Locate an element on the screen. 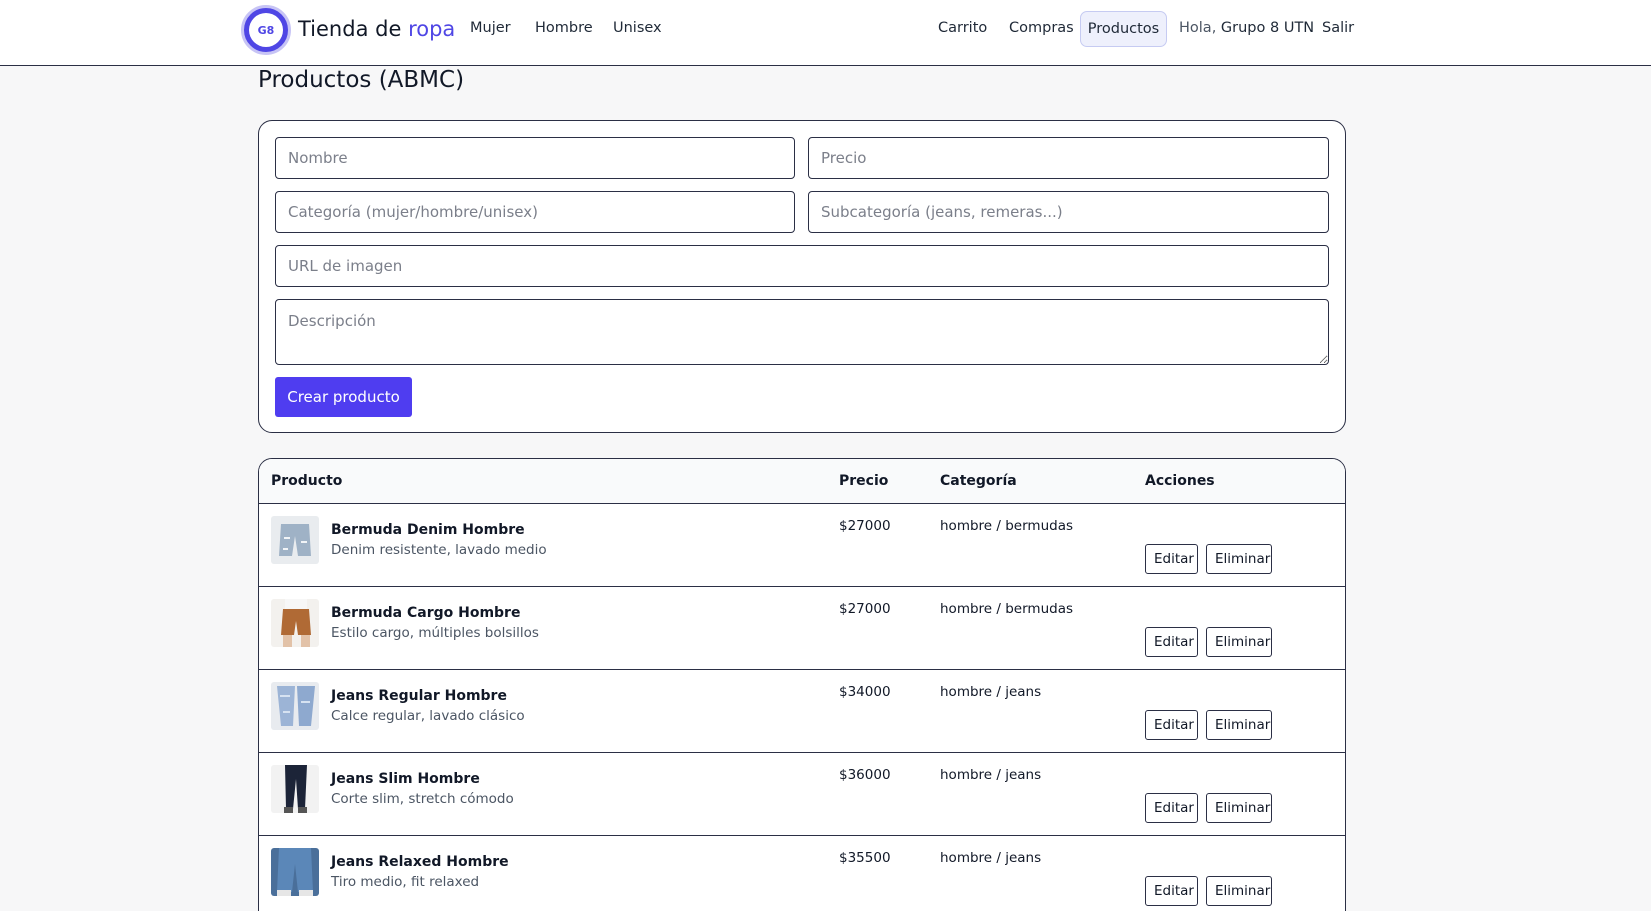 The image size is (1651, 911). subcategory-input is located at coordinates (1068, 212).